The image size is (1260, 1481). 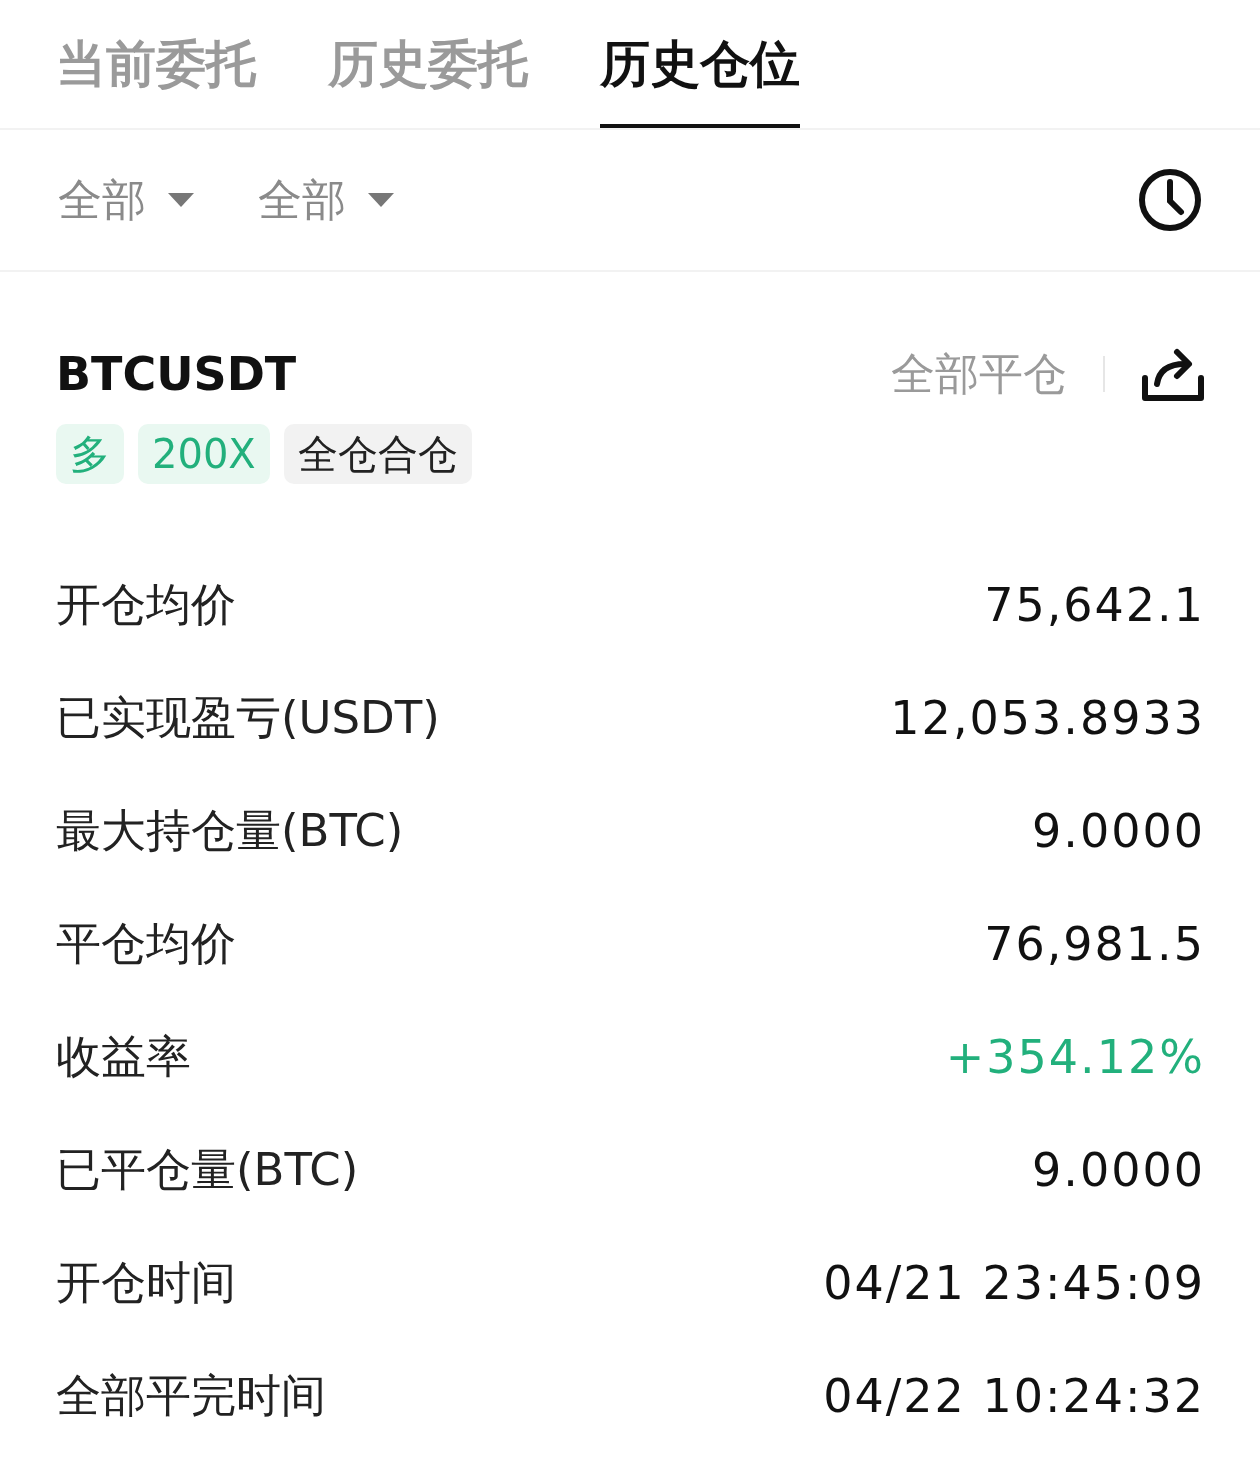 What do you see at coordinates (191, 1395) in the screenshot?
I see `field-label: 全部平完时间` at bounding box center [191, 1395].